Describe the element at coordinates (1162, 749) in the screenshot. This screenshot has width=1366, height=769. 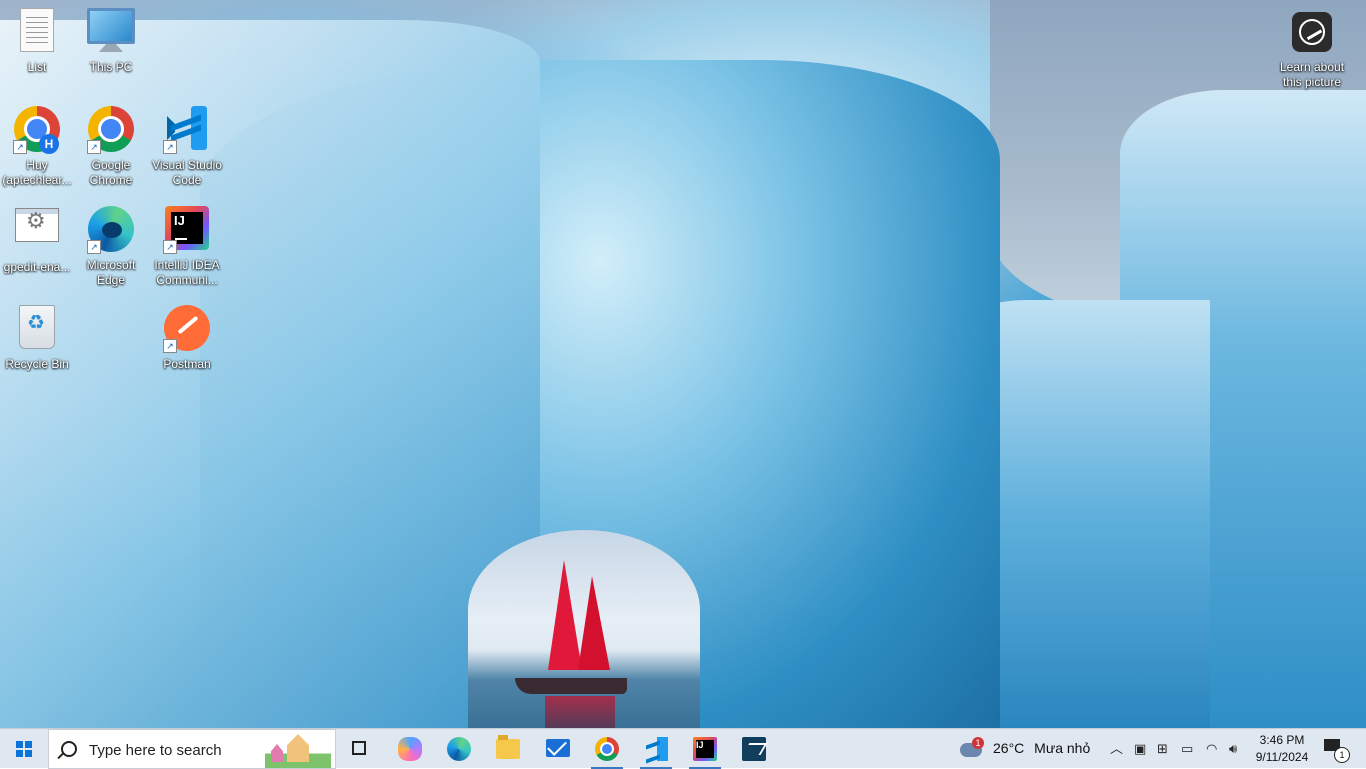
I see `presentation-icon: ⊞` at that location.